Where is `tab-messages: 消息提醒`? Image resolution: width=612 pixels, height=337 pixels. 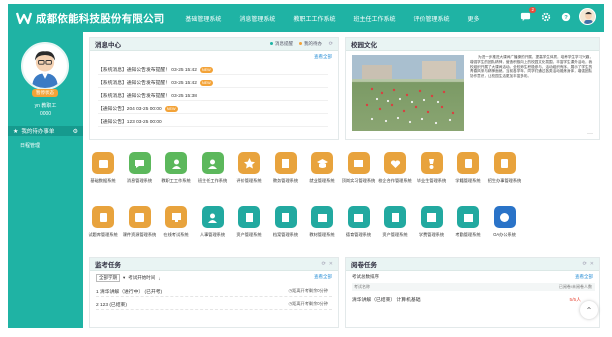 tab-messages: 消息提醒 is located at coordinates (281, 44).